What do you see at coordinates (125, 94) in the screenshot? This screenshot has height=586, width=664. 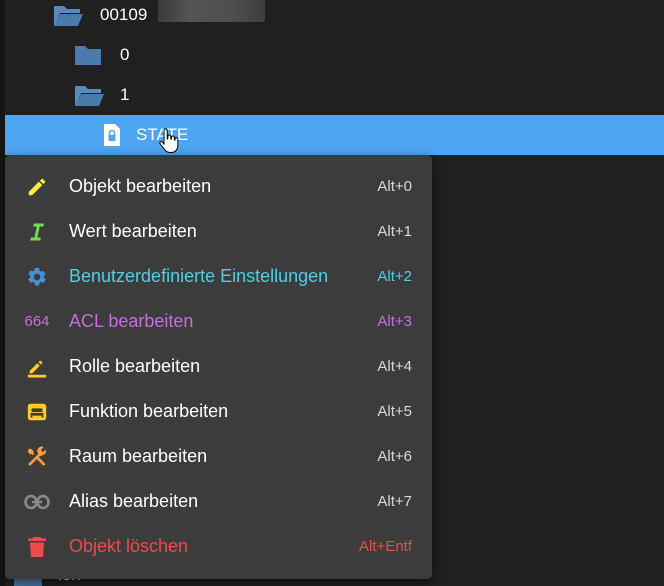 I see `tree-label: 1` at bounding box center [125, 94].